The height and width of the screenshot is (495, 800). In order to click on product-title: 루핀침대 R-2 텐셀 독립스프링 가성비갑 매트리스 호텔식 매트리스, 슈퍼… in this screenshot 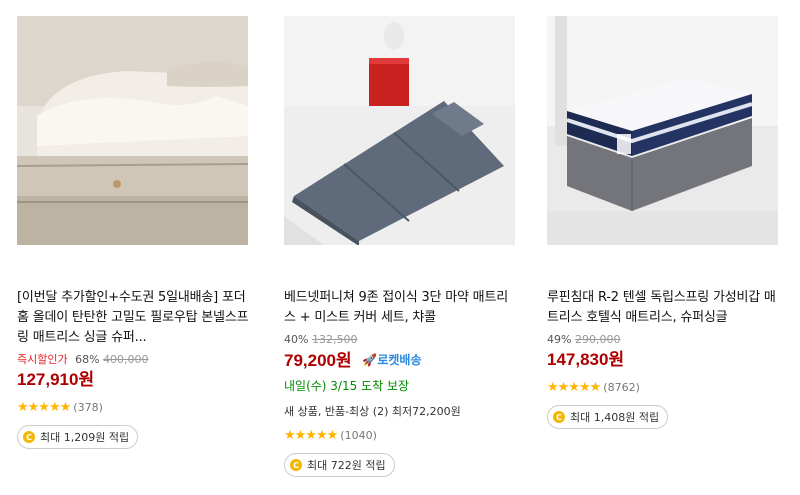, I will do `click(663, 308)`.